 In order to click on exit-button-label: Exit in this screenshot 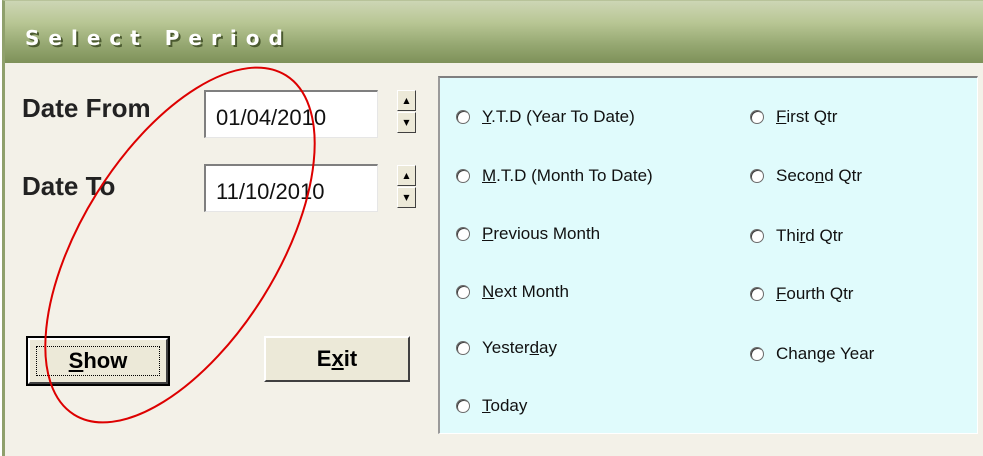, I will do `click(337, 358)`.